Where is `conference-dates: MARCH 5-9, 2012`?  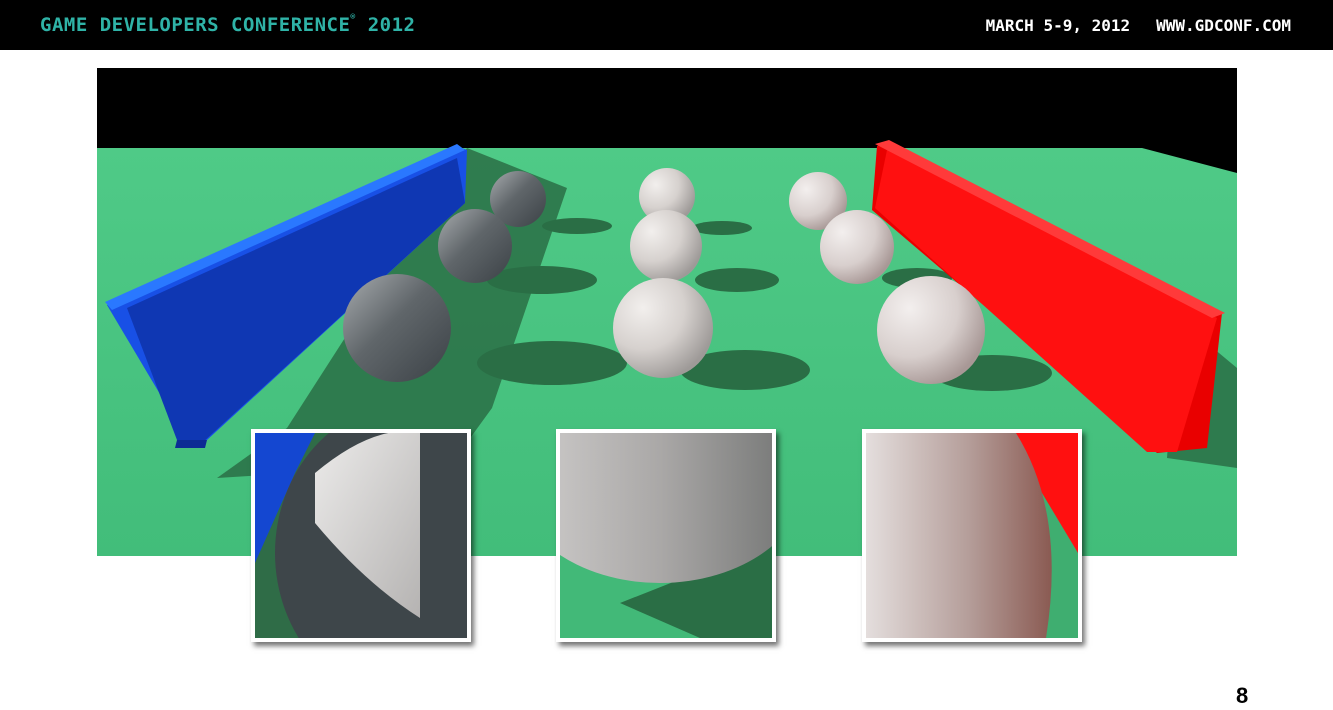
conference-dates: MARCH 5-9, 2012 is located at coordinates (1058, 25).